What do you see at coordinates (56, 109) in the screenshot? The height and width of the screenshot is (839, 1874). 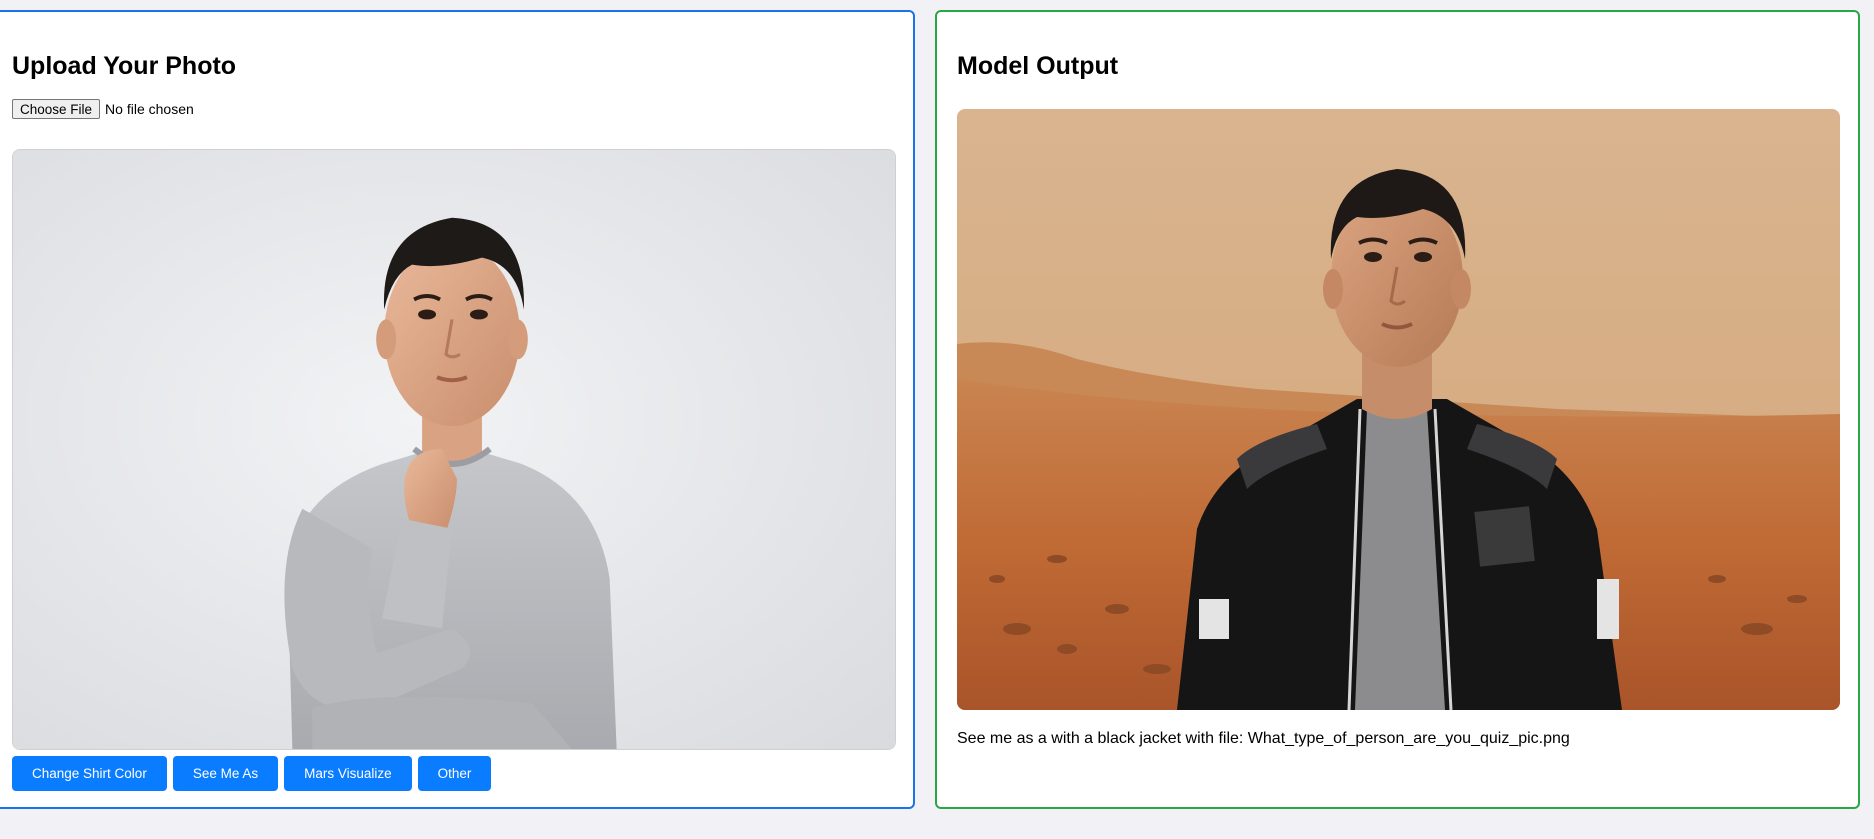 I see `choose-file-button: Choose File` at bounding box center [56, 109].